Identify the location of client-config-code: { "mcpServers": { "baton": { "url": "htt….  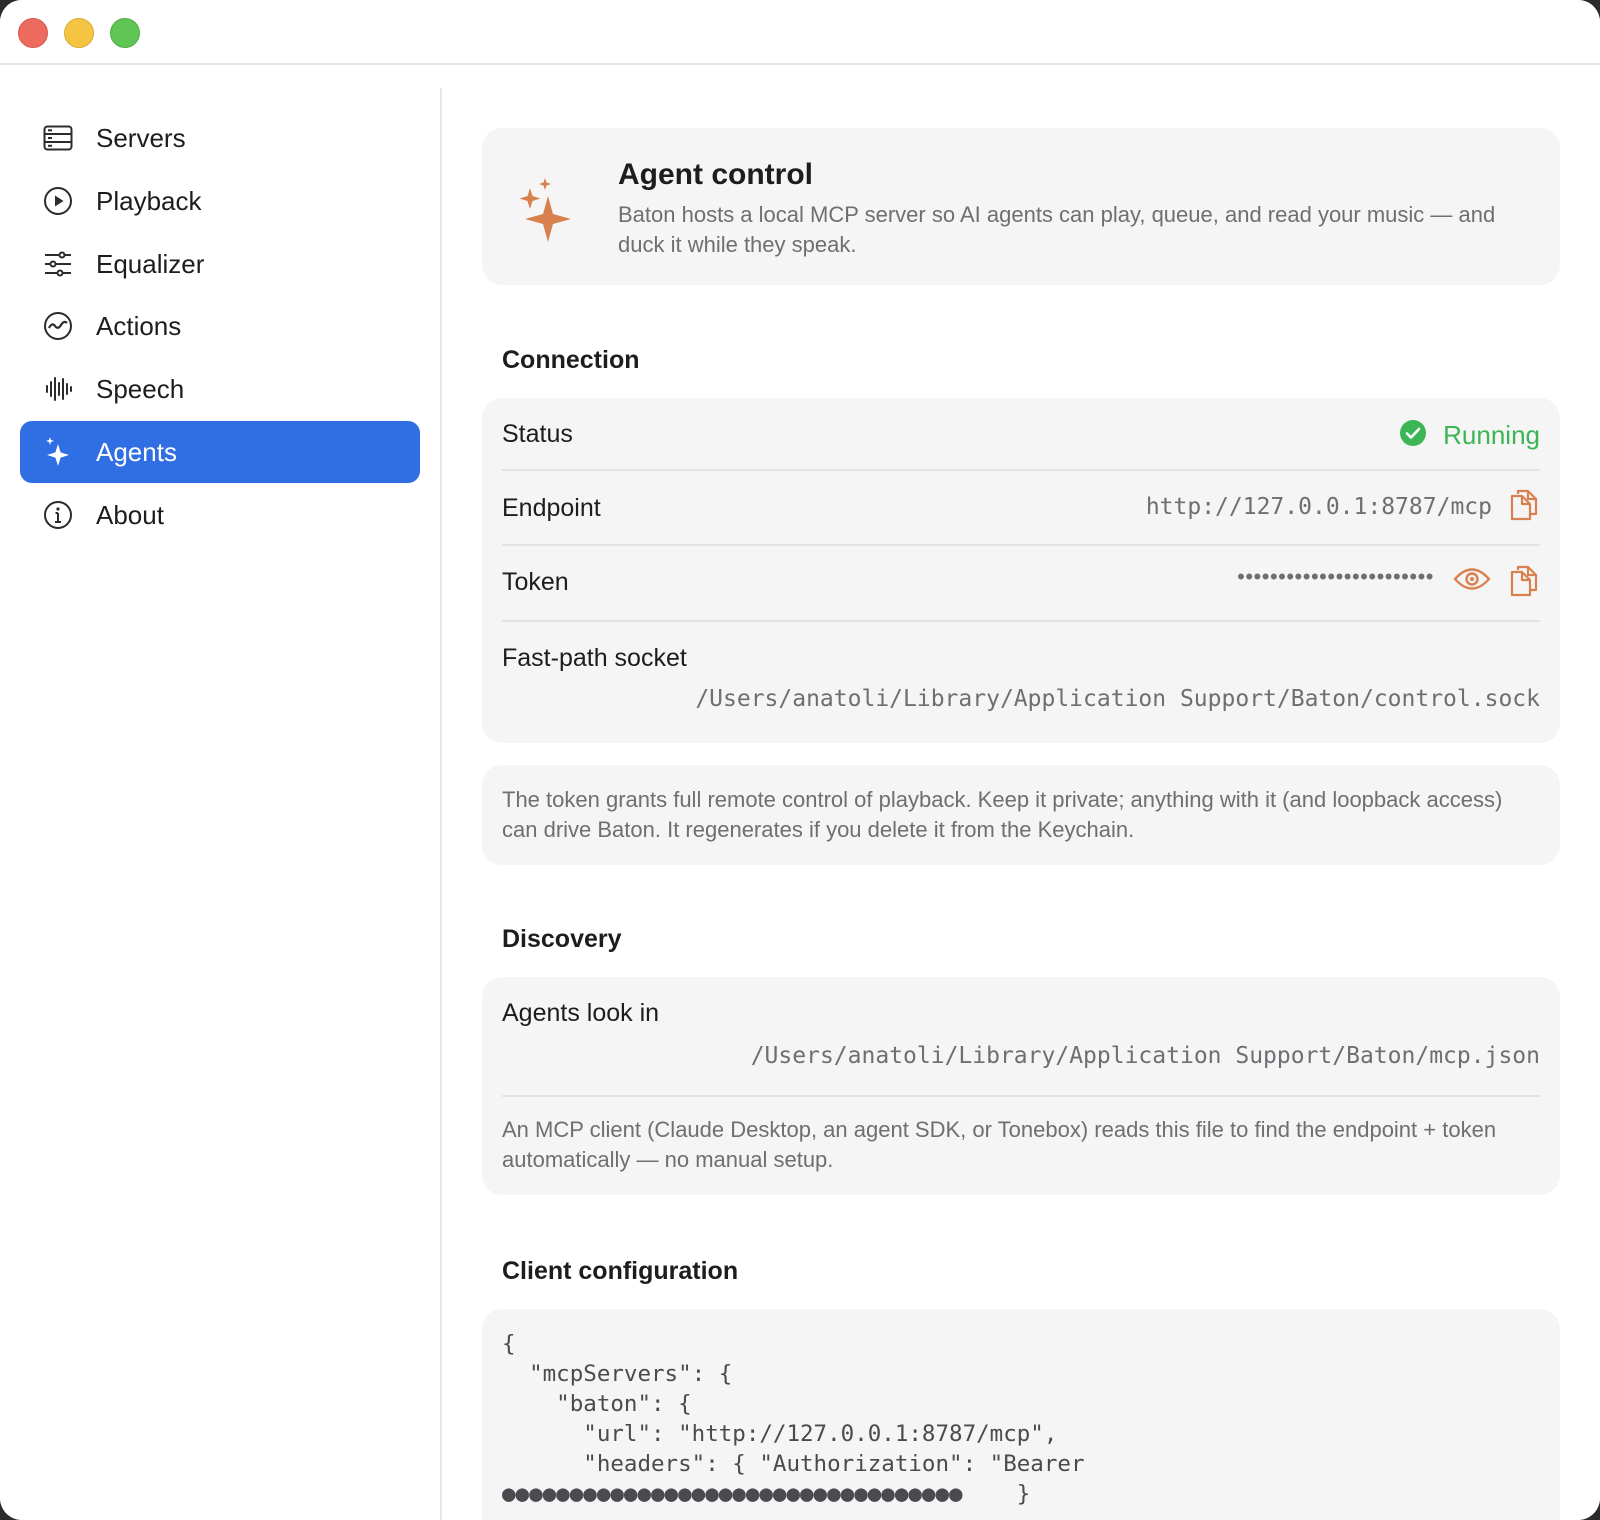
(1022, 1419).